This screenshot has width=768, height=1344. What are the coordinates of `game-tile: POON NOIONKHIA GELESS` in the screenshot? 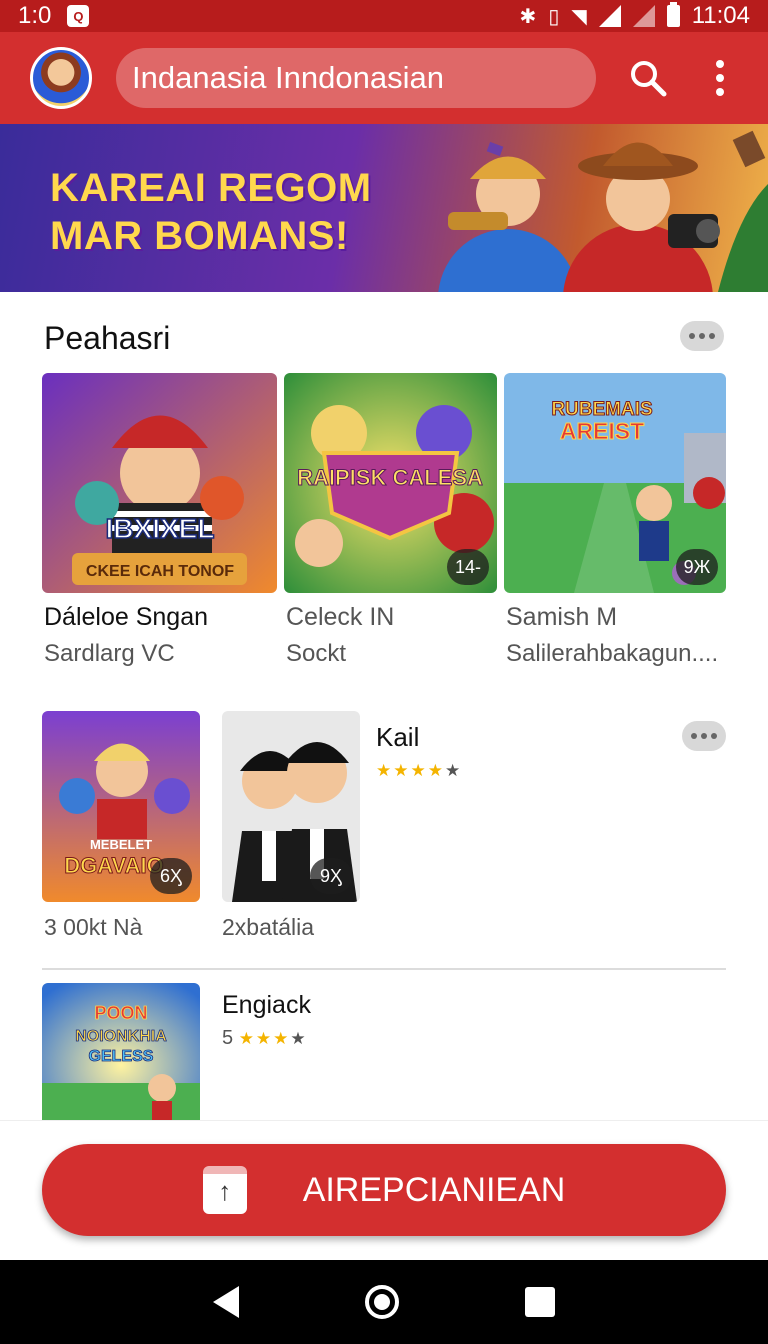 It's located at (121, 1051).